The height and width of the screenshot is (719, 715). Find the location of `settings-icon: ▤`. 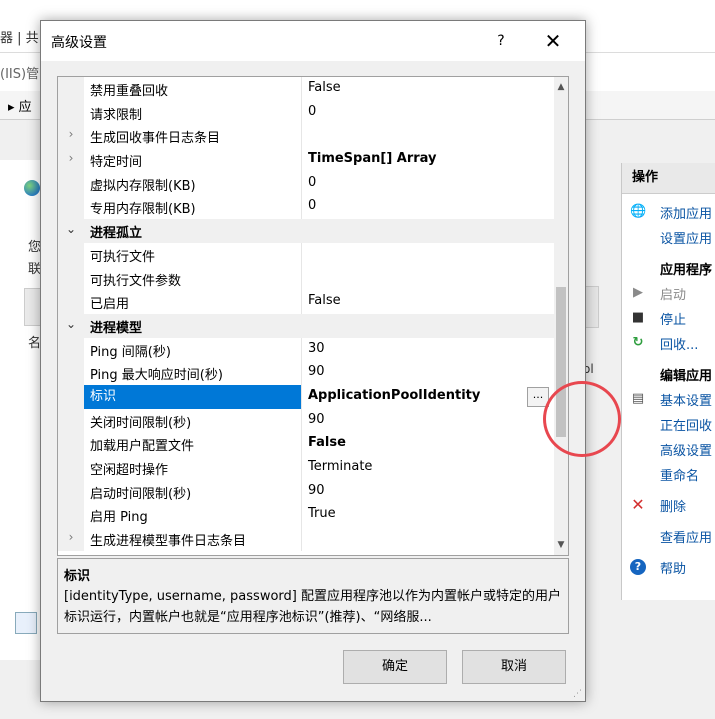

settings-icon: ▤ is located at coordinates (638, 398).